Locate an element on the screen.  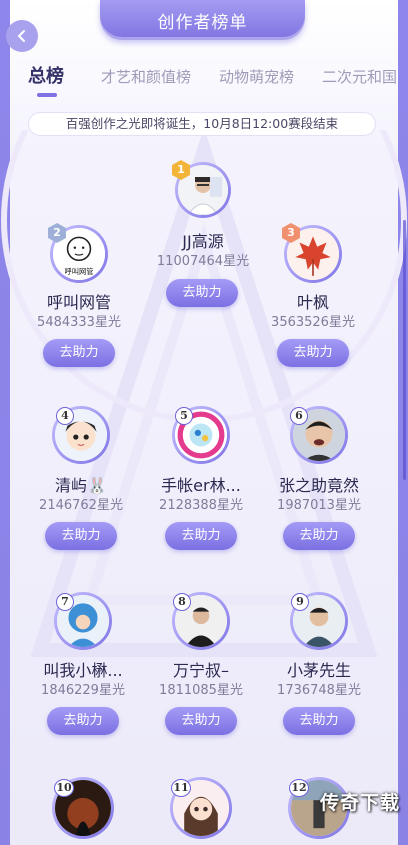
creator-name: 清屿🐰 is located at coordinates (81, 485).